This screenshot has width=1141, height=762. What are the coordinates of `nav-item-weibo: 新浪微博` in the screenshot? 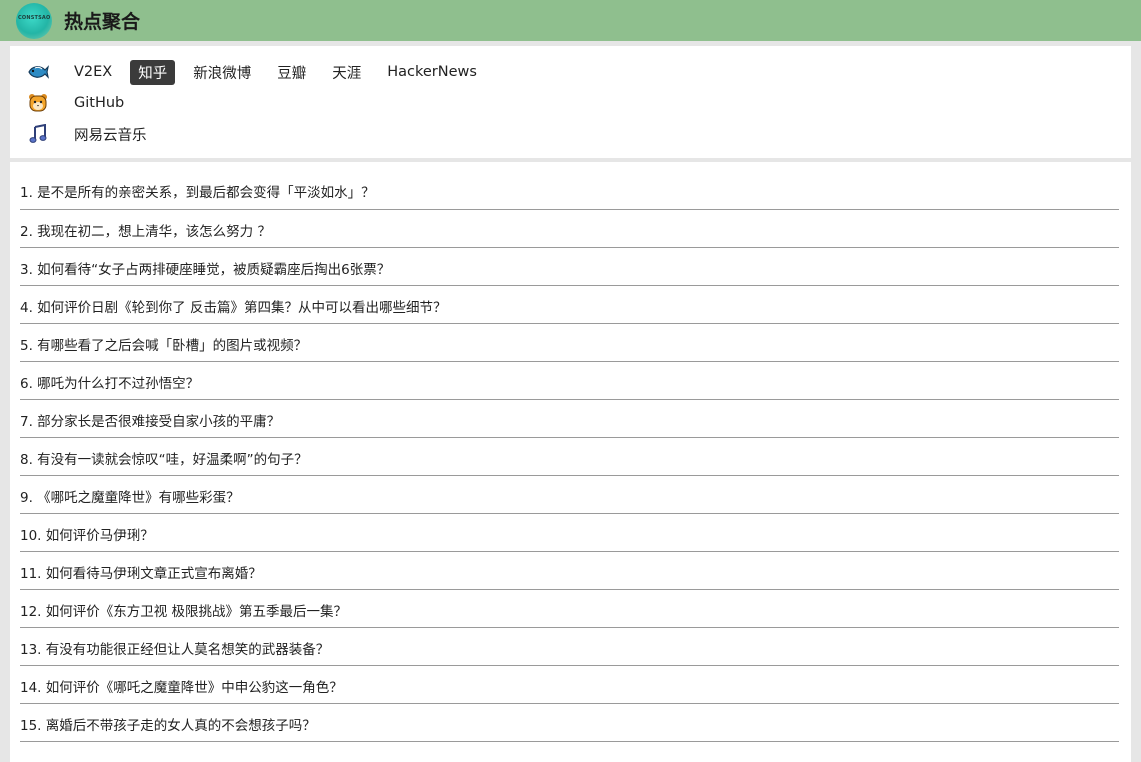 It's located at (222, 72).